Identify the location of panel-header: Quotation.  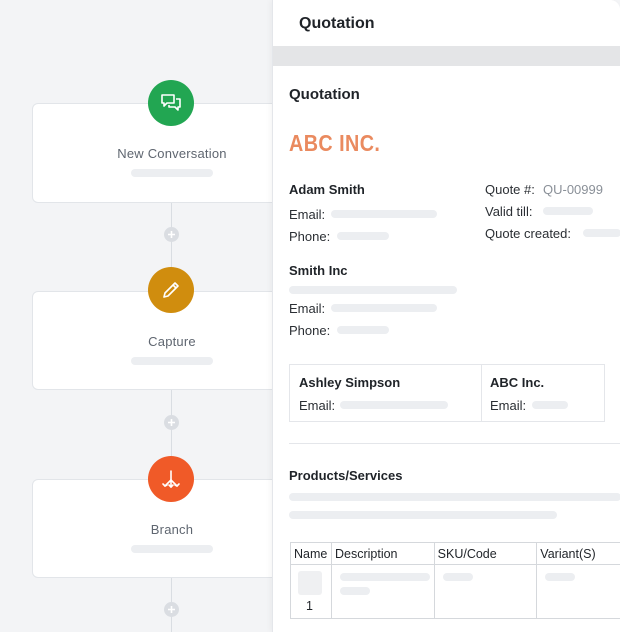
(446, 23).